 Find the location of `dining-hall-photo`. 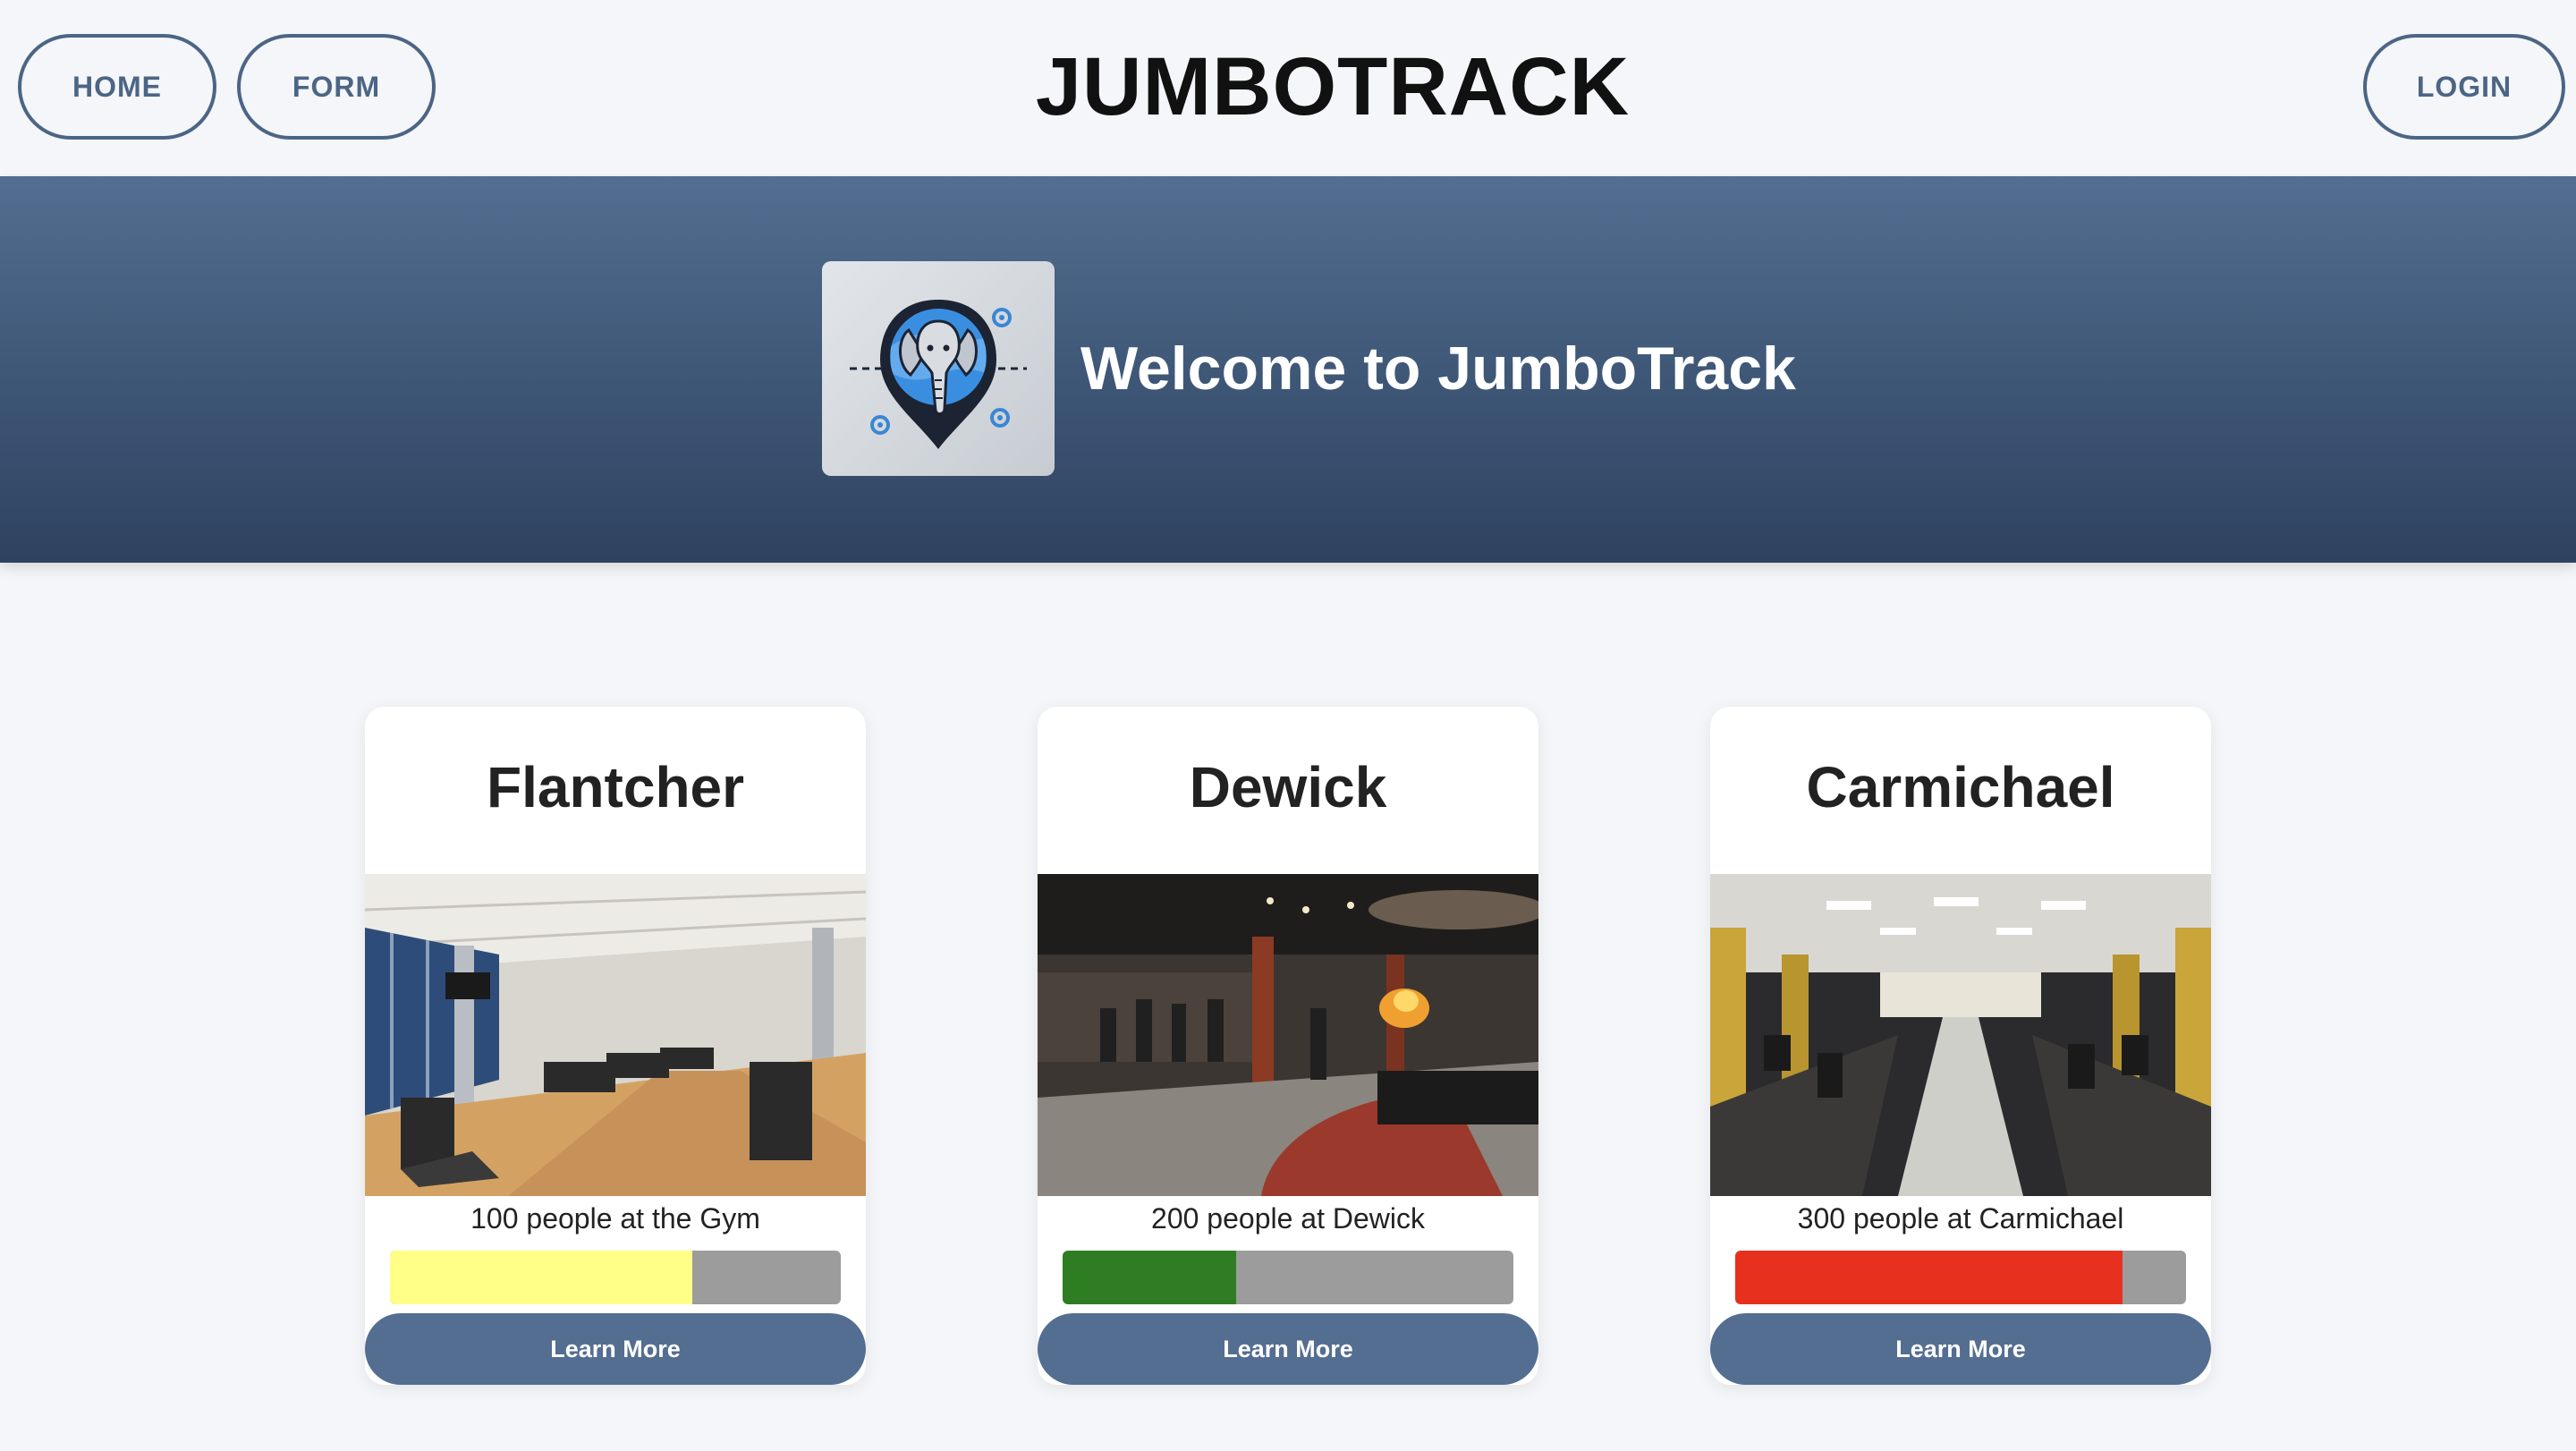

dining-hall-photo is located at coordinates (1288, 1035).